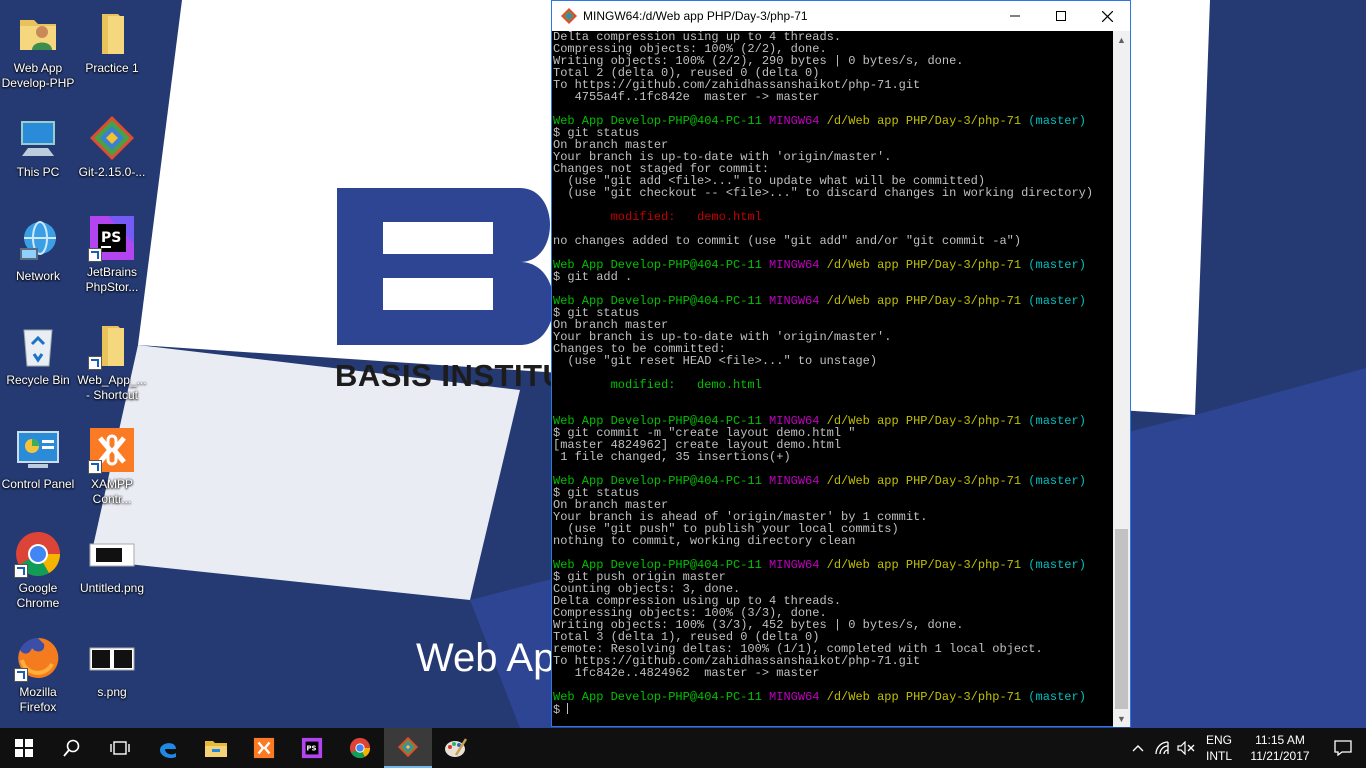 The image size is (1366, 768). Describe the element at coordinates (120, 748) in the screenshot. I see `task-view-button` at that location.